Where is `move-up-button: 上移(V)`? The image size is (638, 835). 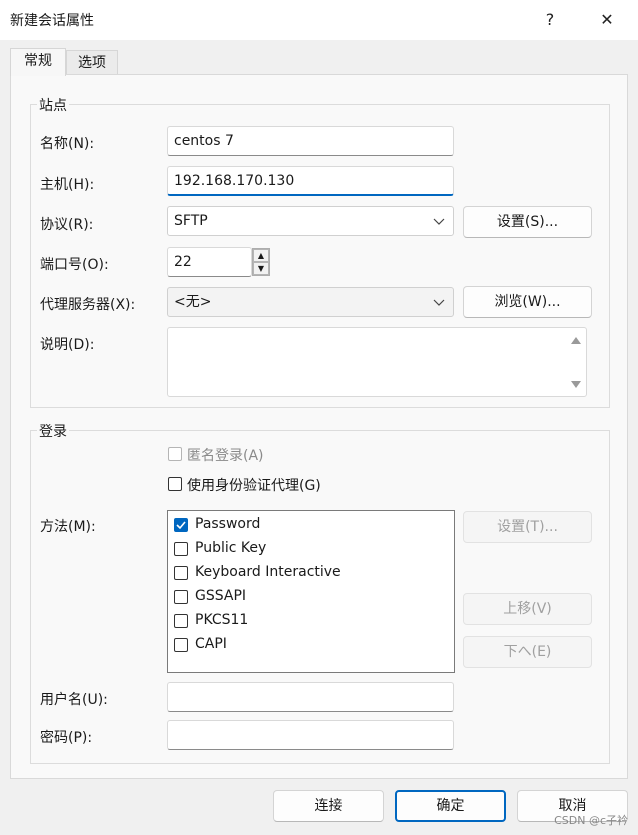
move-up-button: 上移(V) is located at coordinates (527, 609).